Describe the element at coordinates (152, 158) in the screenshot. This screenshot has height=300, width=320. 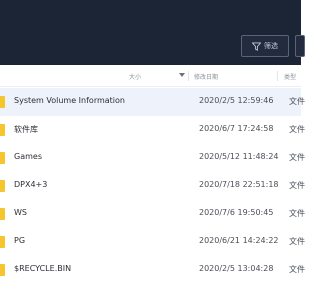
I see `list-item: Games 2020/5/12 11:48:24 文件` at that location.